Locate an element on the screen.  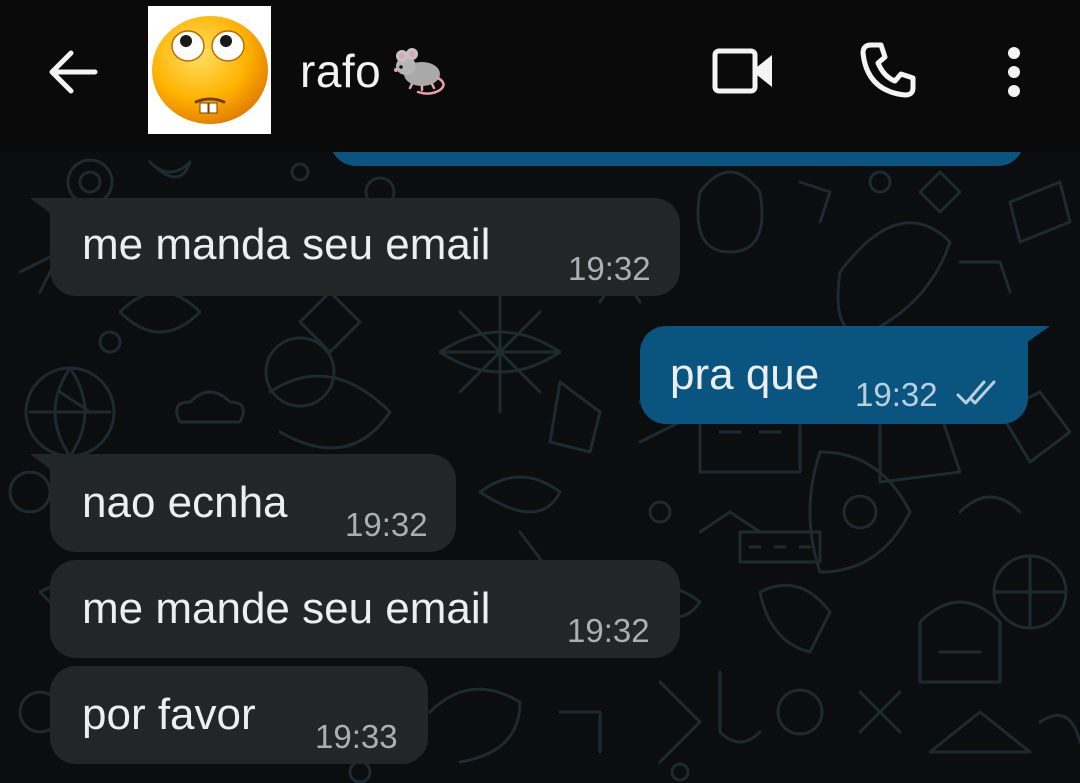
message-bubble-incoming: me manda seu email 19:32 is located at coordinates (365, 247).